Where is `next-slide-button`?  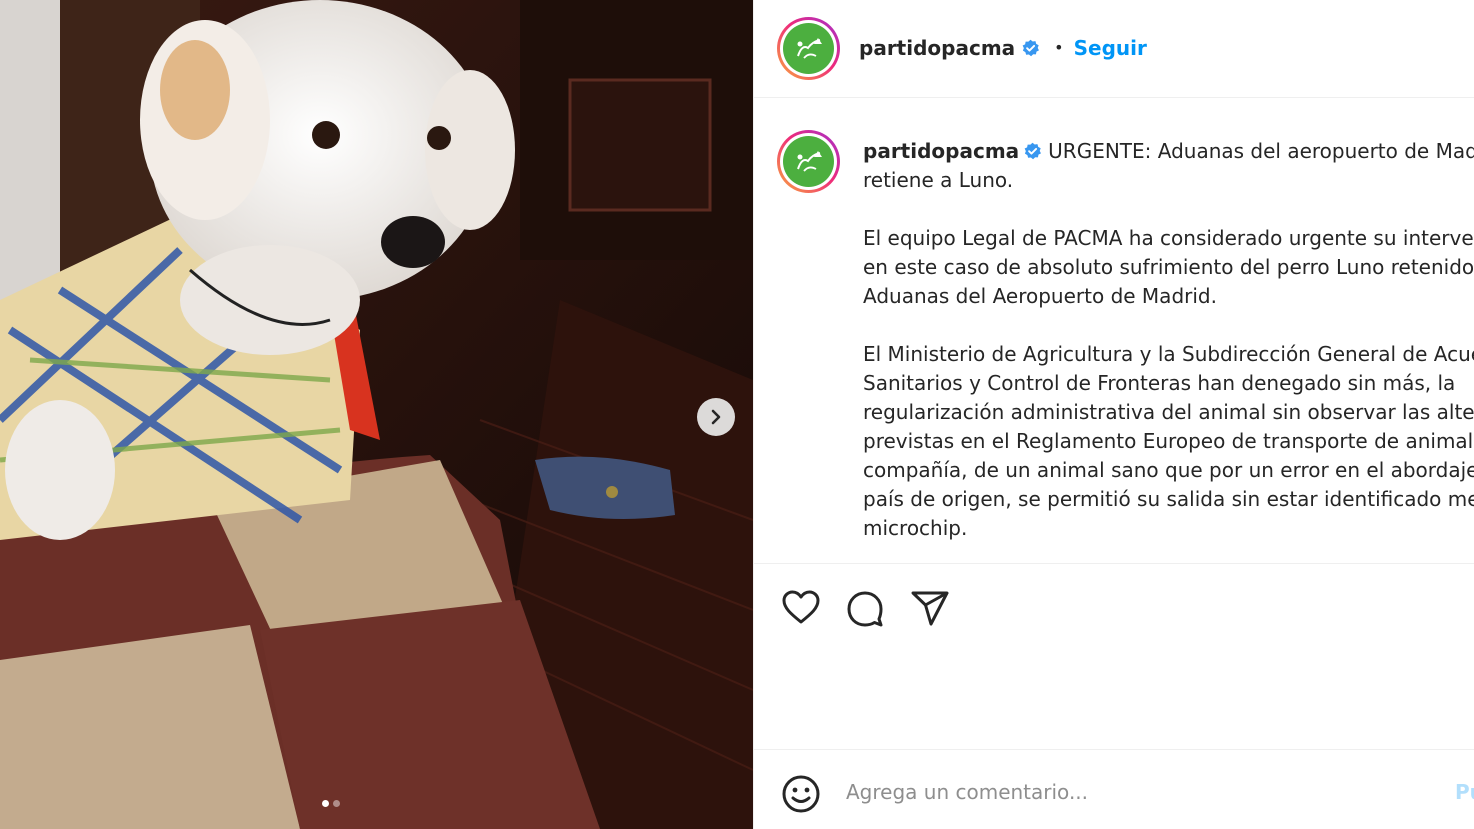 next-slide-button is located at coordinates (716, 417).